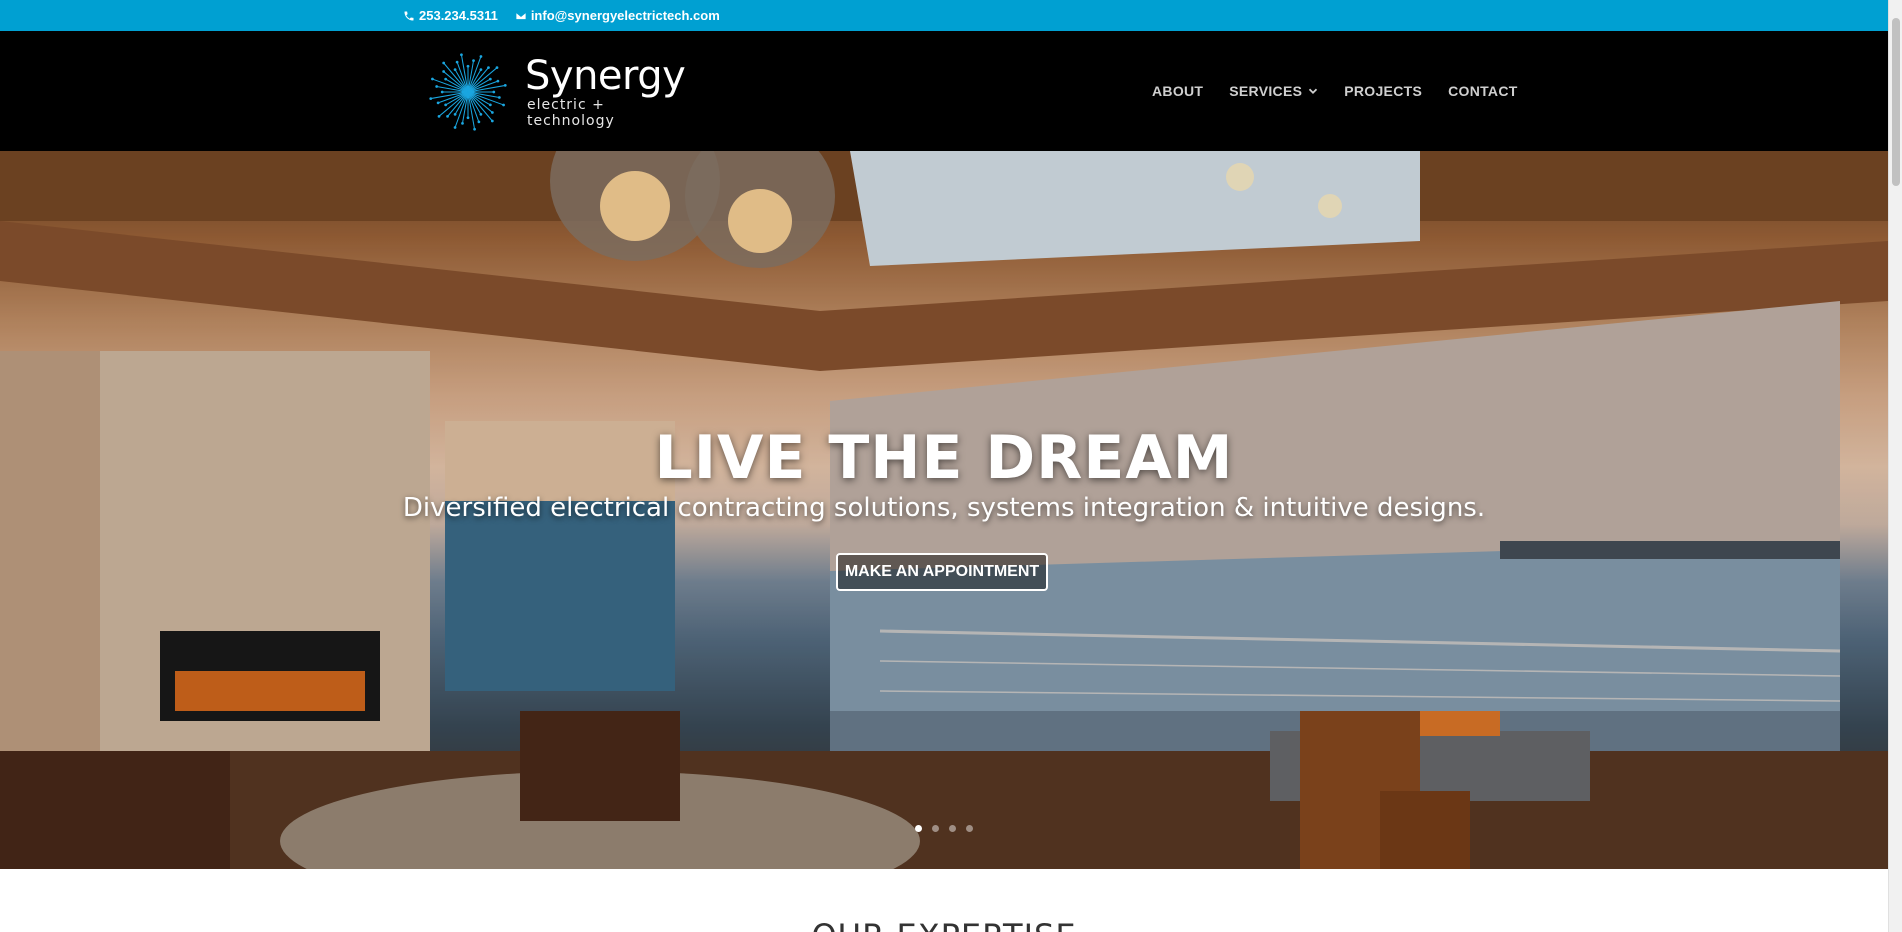  I want to click on slider-pagination, so click(944, 828).